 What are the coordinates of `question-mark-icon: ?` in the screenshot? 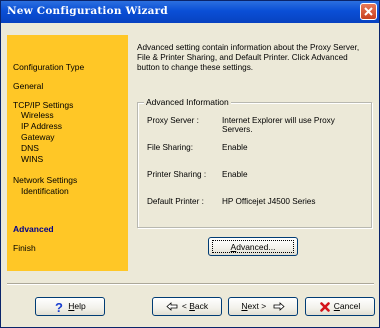 It's located at (59, 307).